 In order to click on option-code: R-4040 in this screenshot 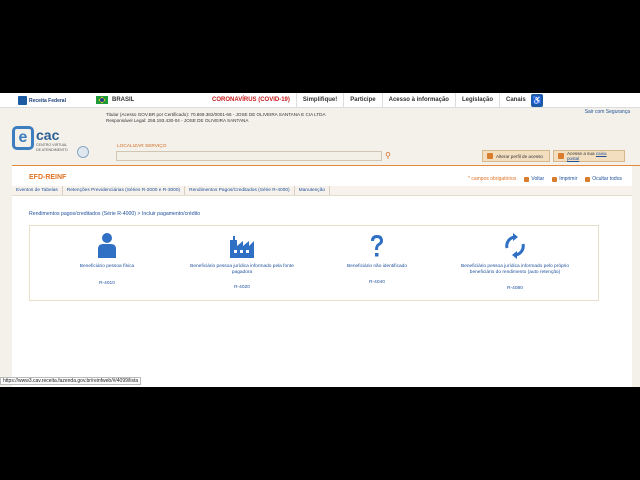, I will do `click(377, 282)`.